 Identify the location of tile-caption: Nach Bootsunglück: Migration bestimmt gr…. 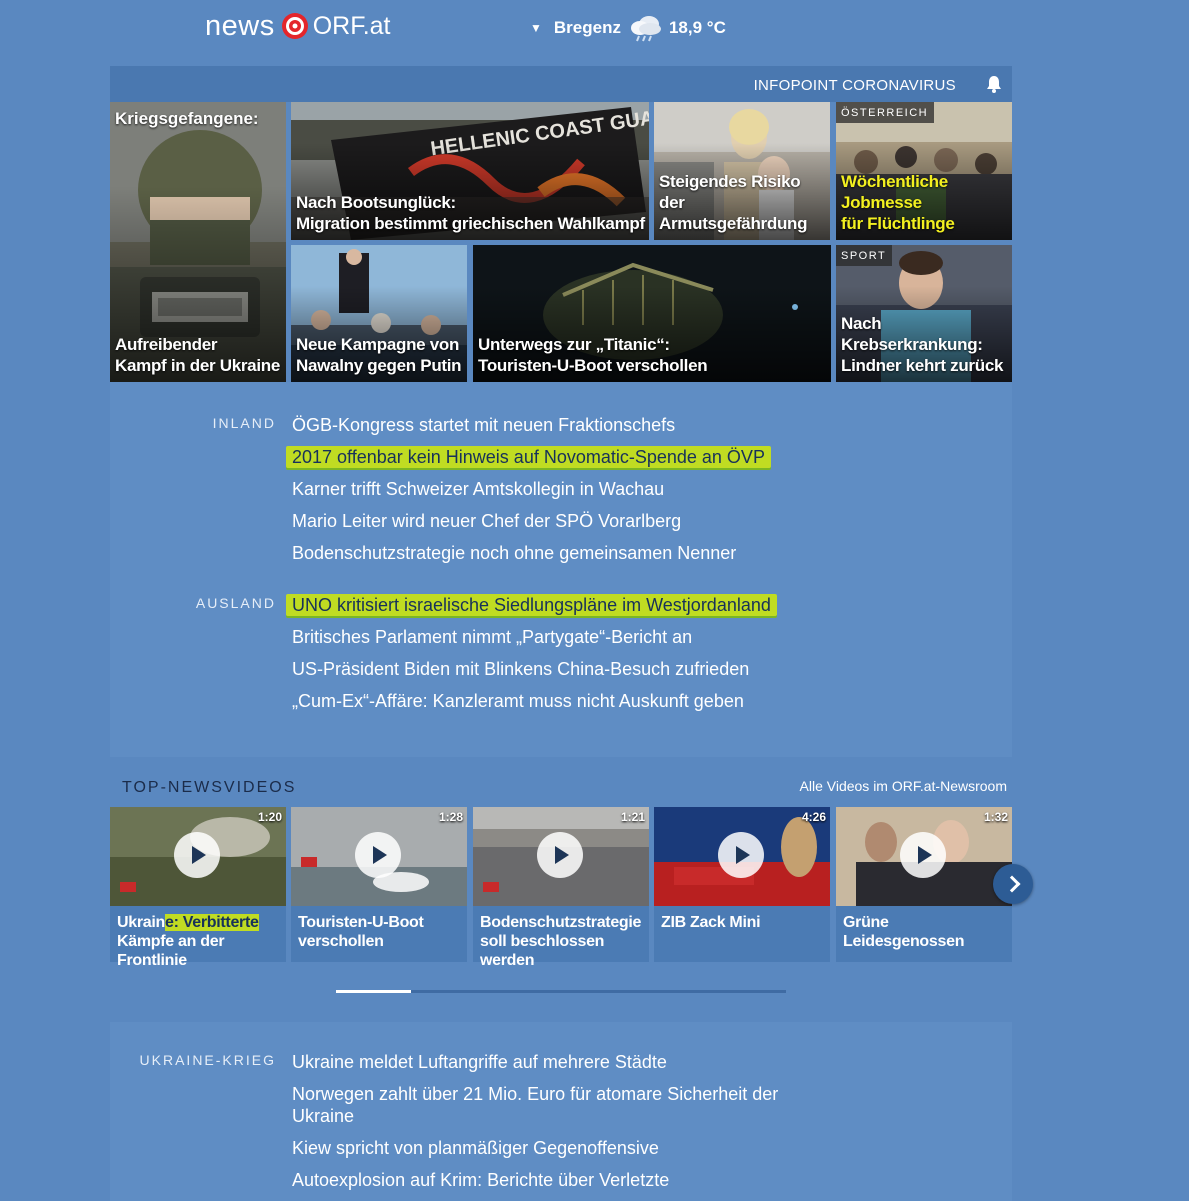
(470, 213).